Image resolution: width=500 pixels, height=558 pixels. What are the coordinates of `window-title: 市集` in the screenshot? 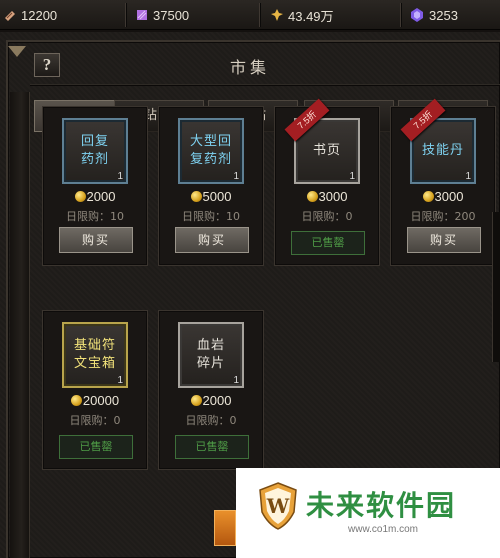 It's located at (249, 67).